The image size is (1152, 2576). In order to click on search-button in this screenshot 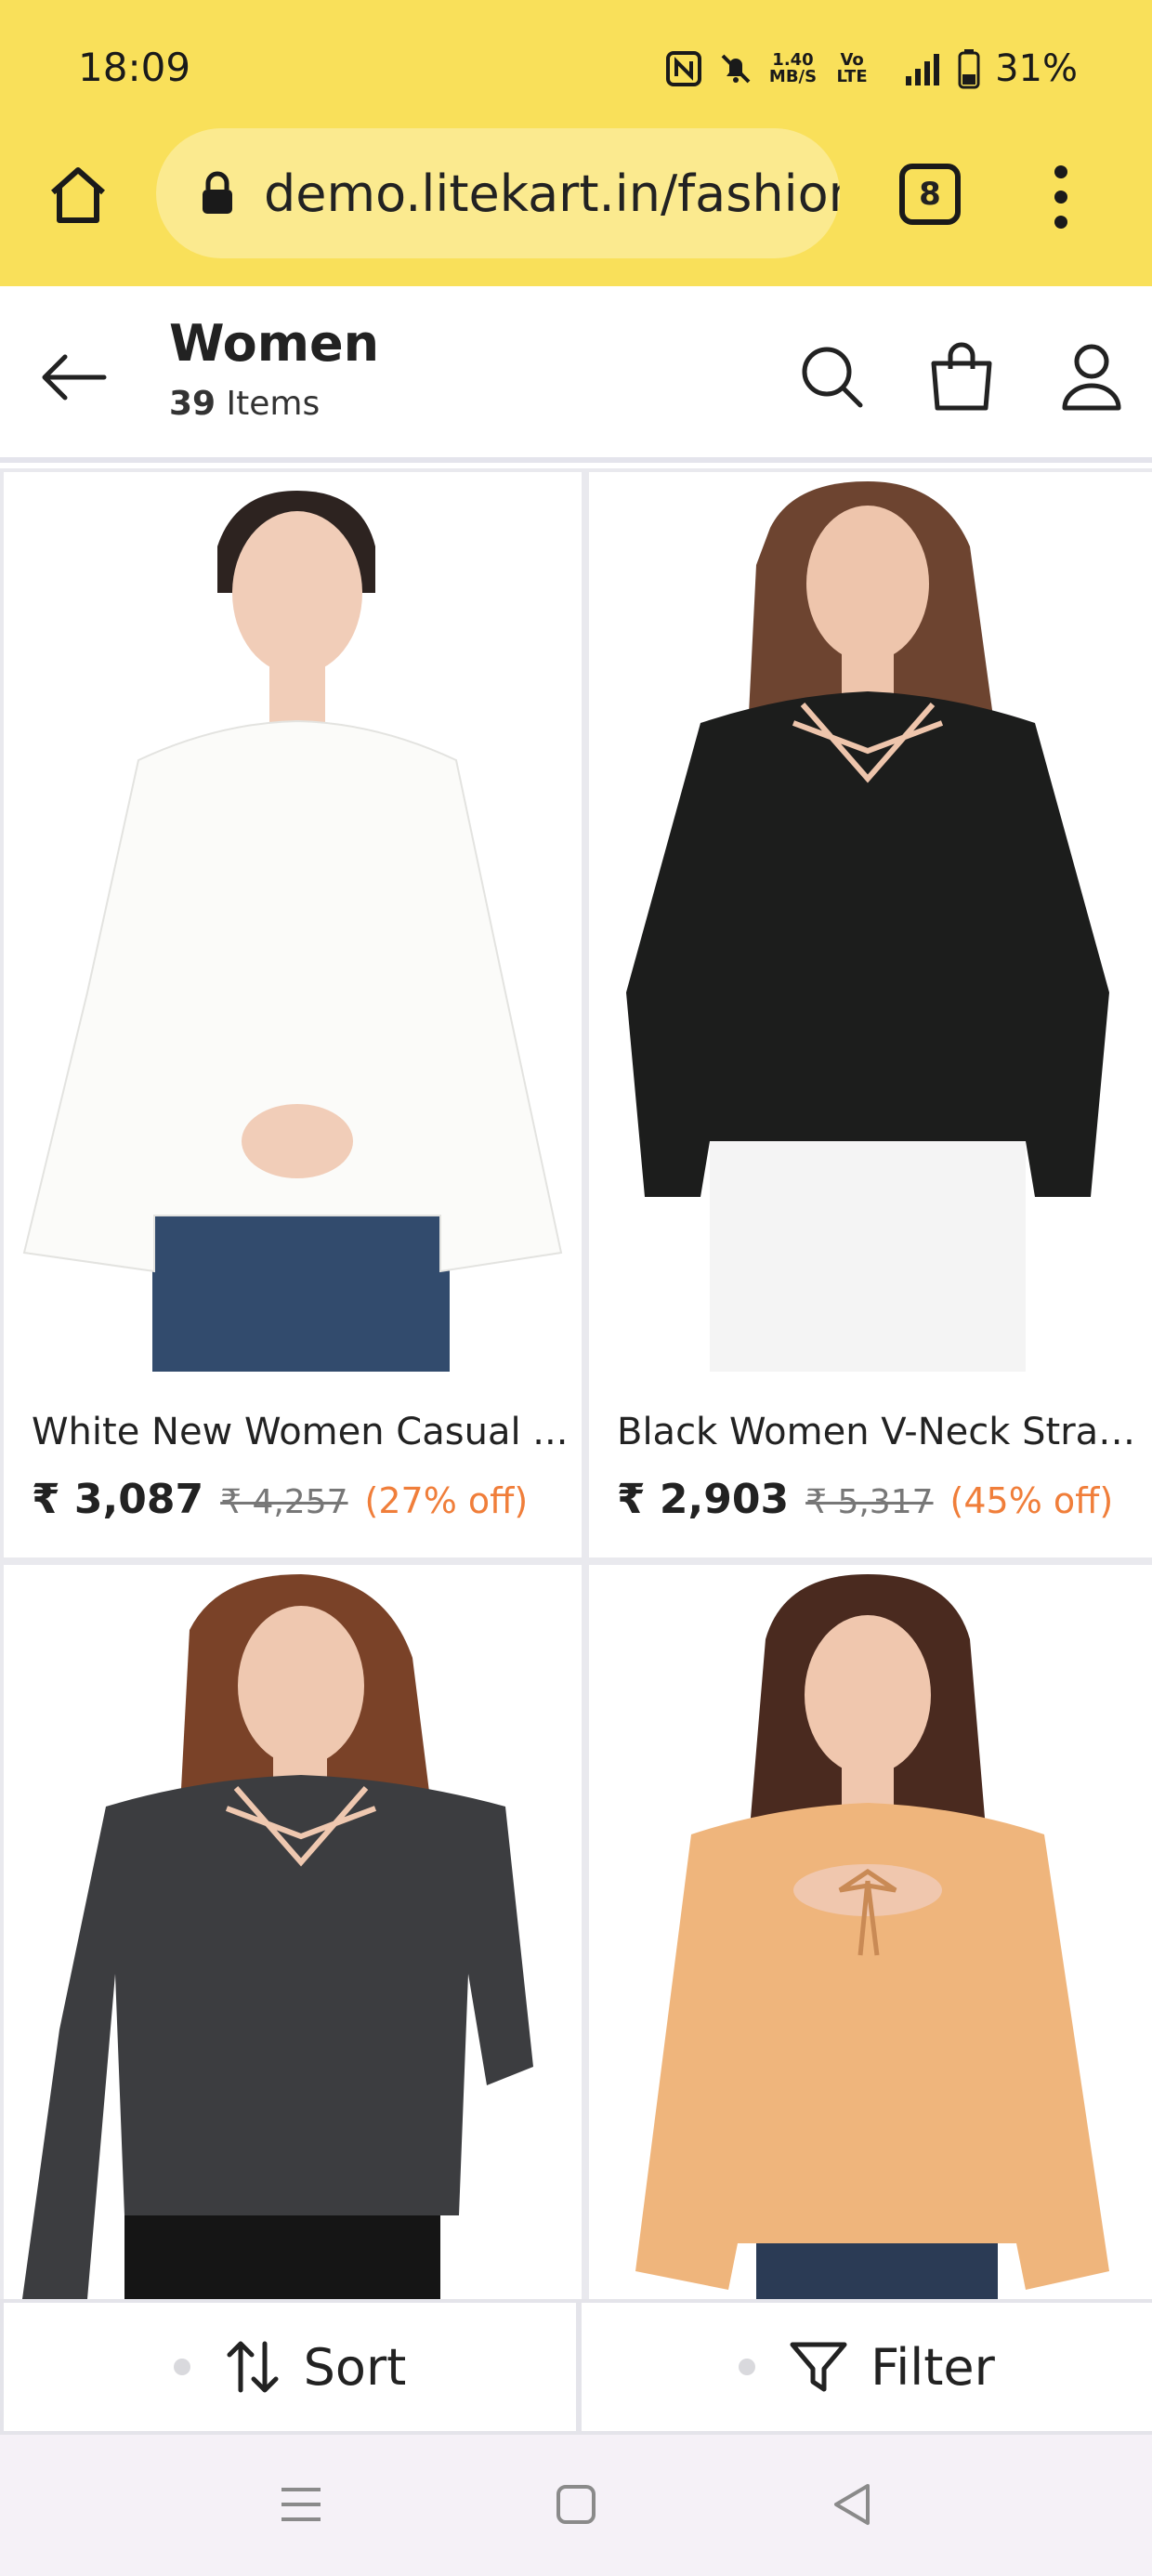, I will do `click(831, 376)`.